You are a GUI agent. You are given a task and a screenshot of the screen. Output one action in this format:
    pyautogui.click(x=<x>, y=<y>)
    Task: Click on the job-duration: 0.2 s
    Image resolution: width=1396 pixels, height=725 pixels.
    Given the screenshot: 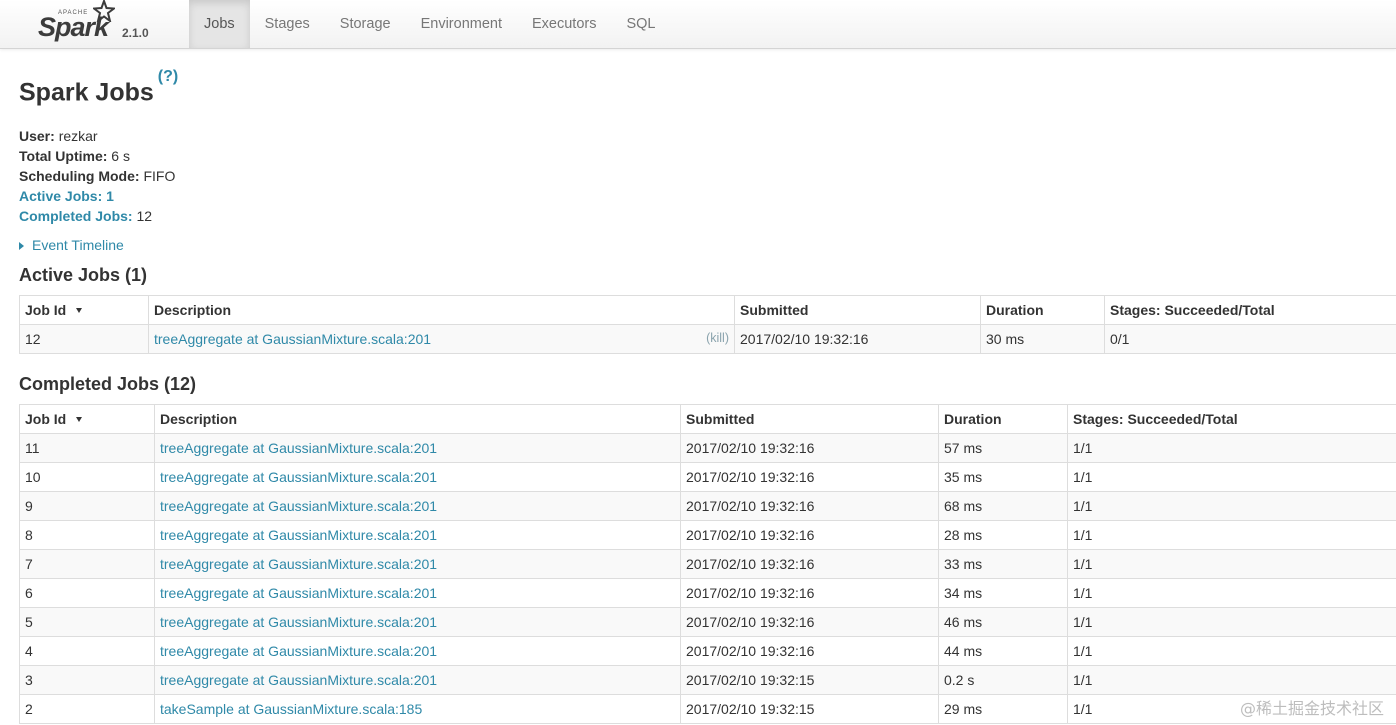 What is the action you would take?
    pyautogui.click(x=1003, y=680)
    